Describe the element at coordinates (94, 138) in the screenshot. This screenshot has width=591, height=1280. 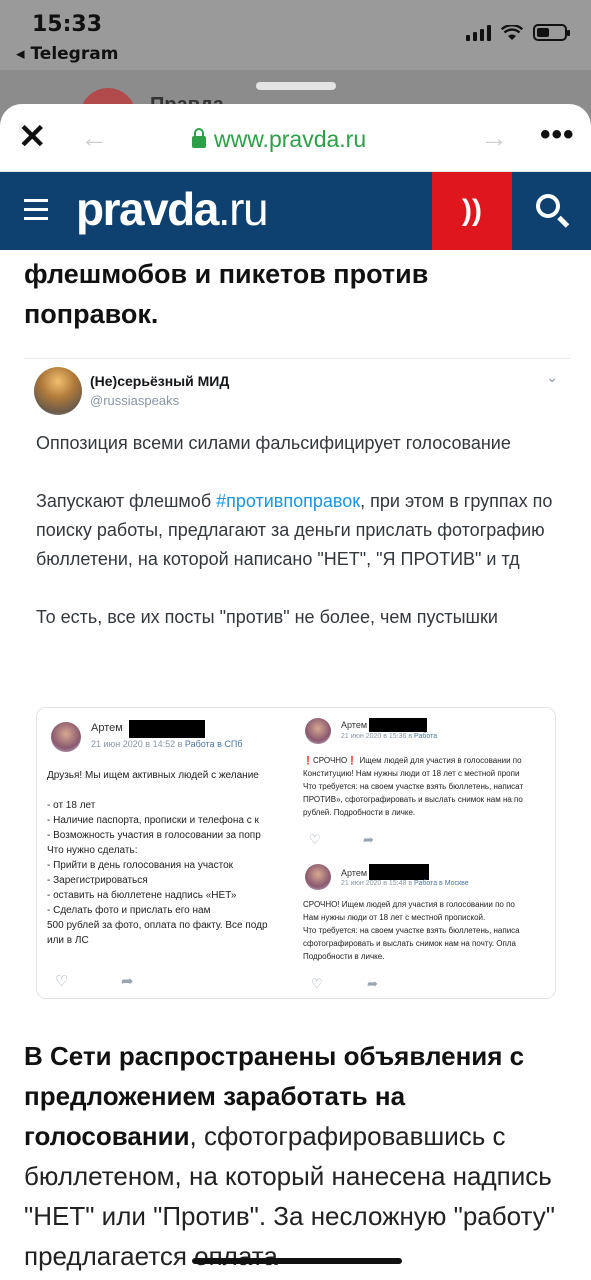
I see `back-arrow-icon: ←` at that location.